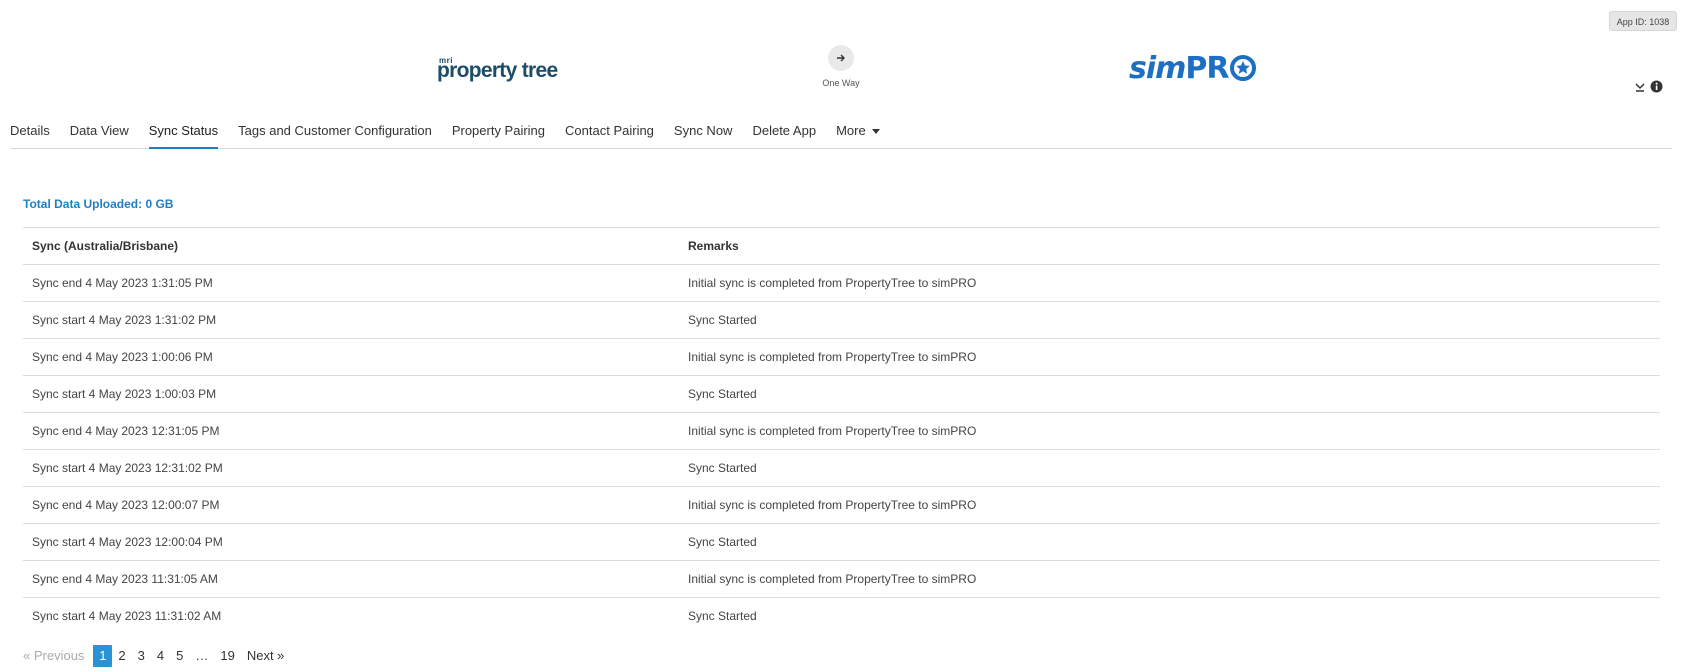  I want to click on property-tree-logo-name: property tree, so click(497, 70).